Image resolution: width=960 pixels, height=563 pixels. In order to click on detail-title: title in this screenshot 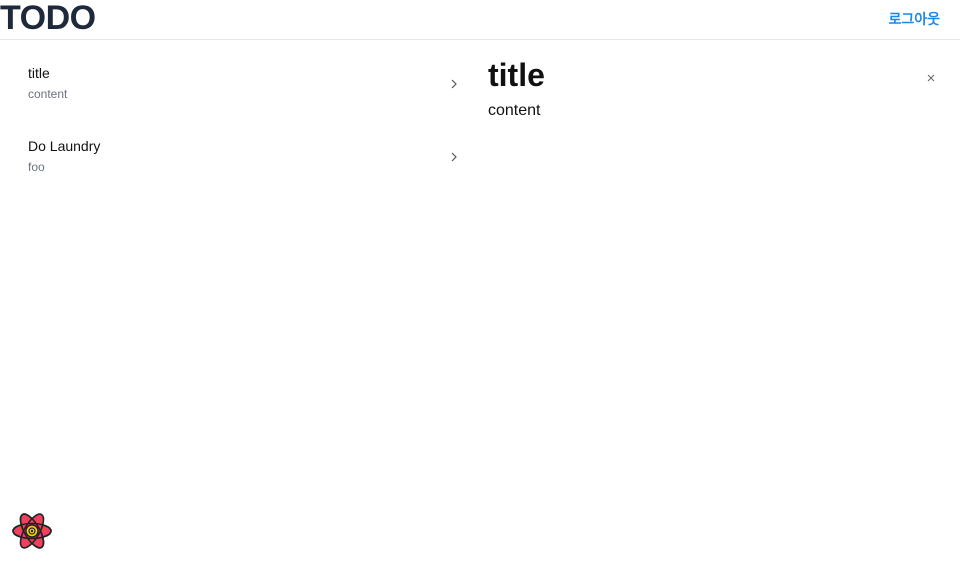, I will do `click(516, 75)`.